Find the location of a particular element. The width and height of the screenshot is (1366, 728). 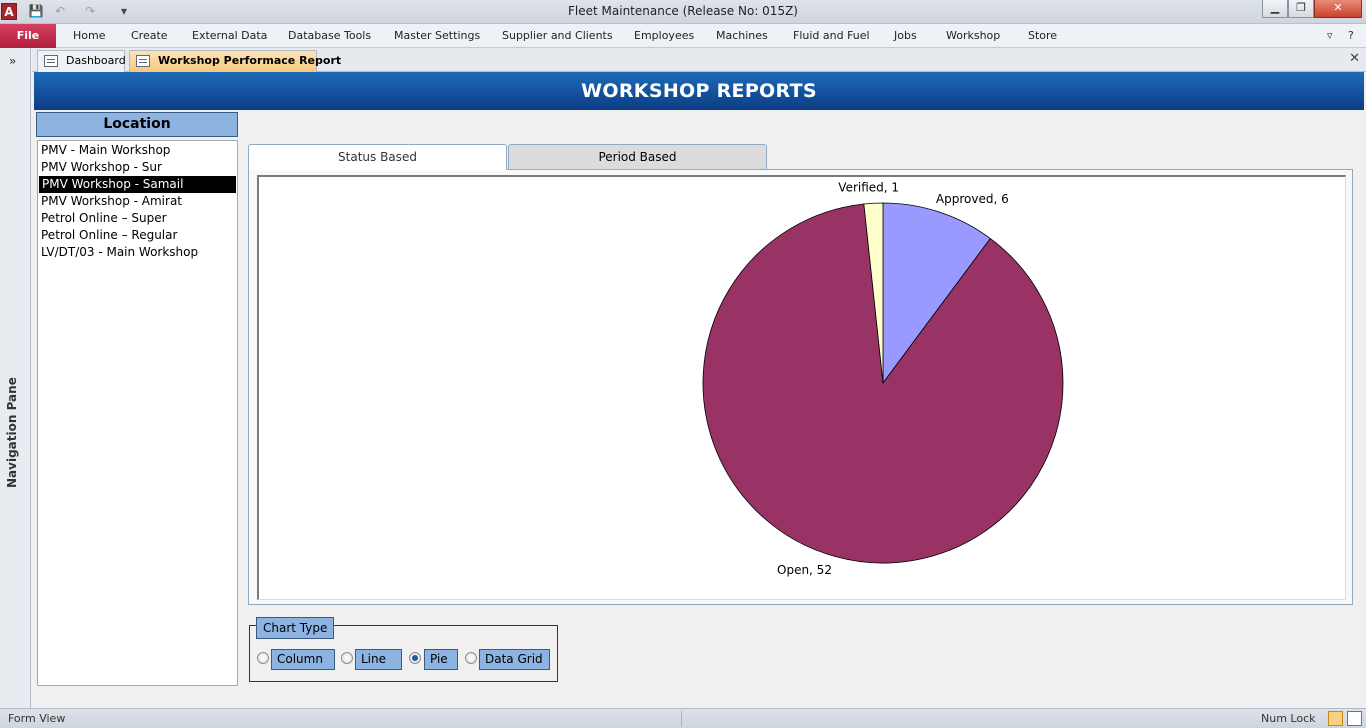

navigation-pane: » Navigation Pane is located at coordinates (15, 378).